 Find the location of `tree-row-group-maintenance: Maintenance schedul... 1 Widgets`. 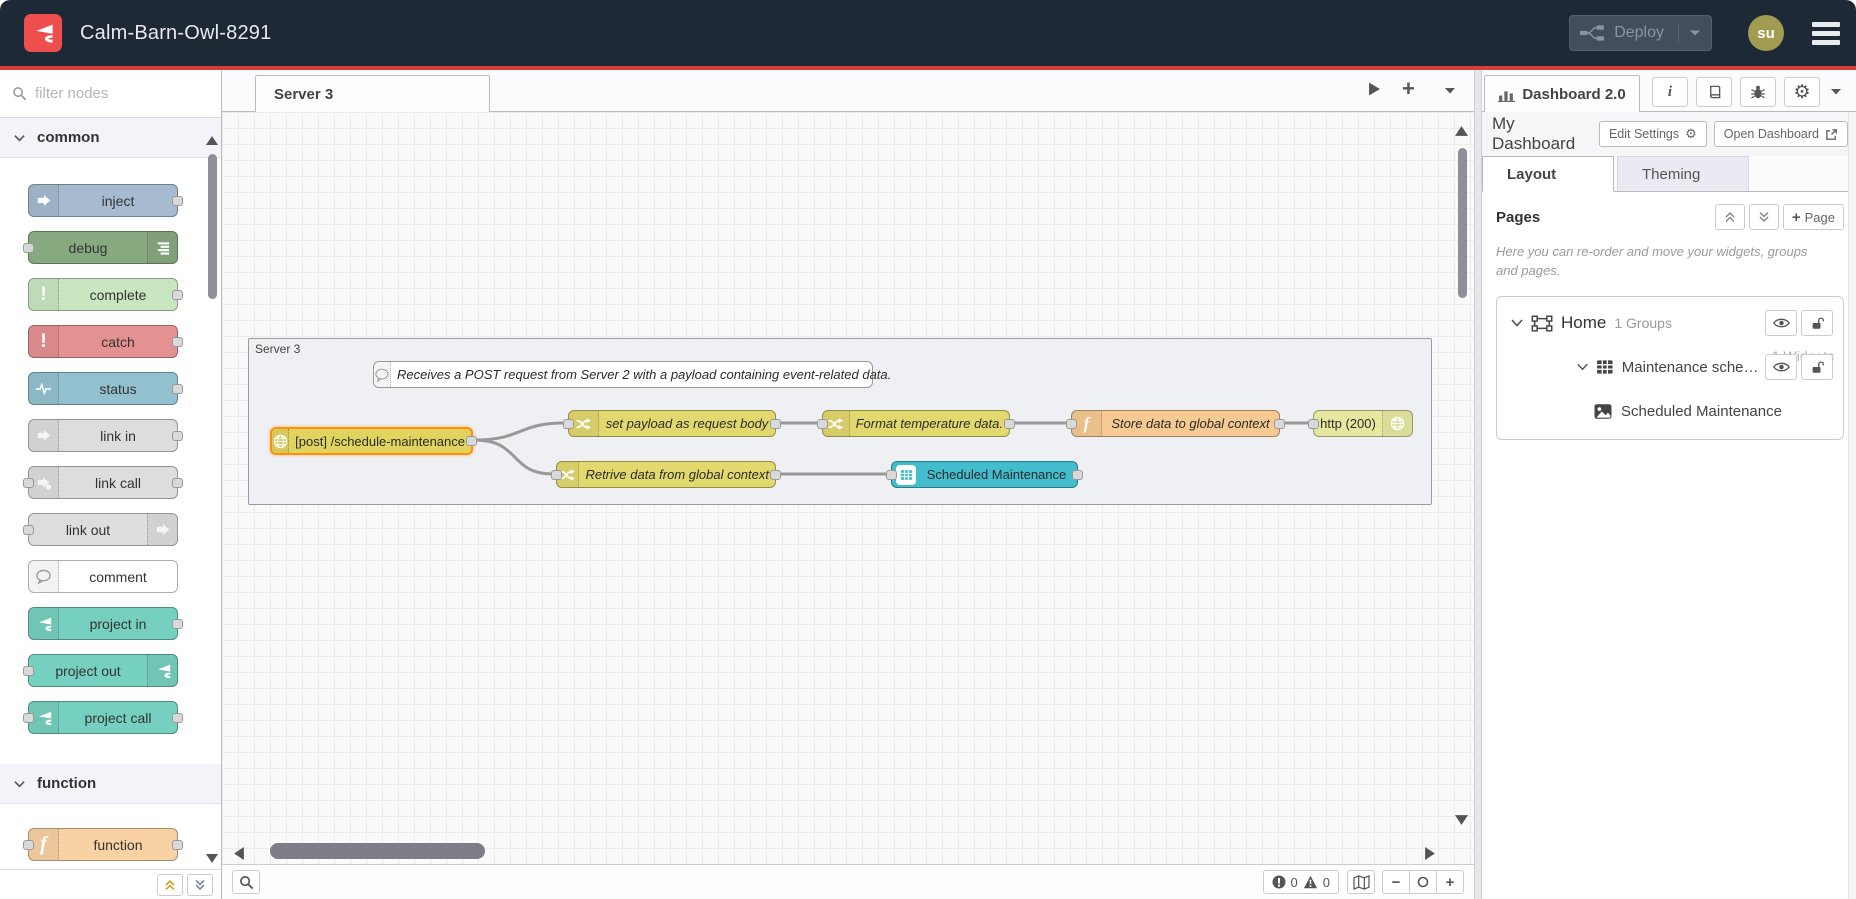

tree-row-group-maintenance: Maintenance schedul... 1 Widgets is located at coordinates (1670, 367).